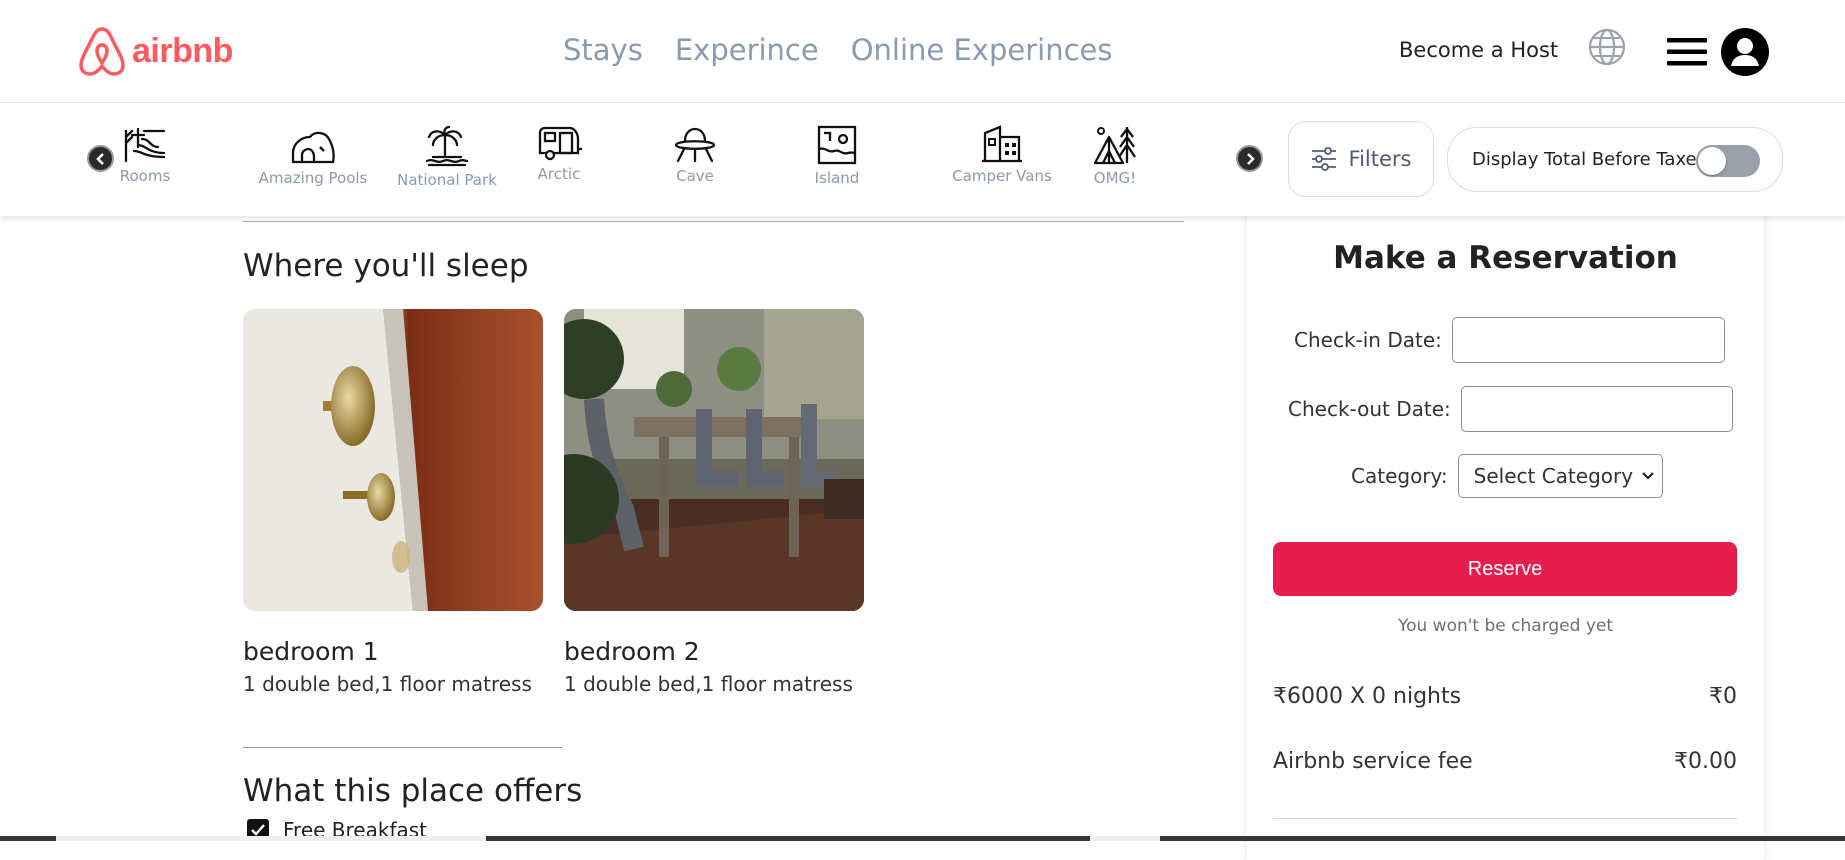  I want to click on checkin-date-input, so click(1588, 340).